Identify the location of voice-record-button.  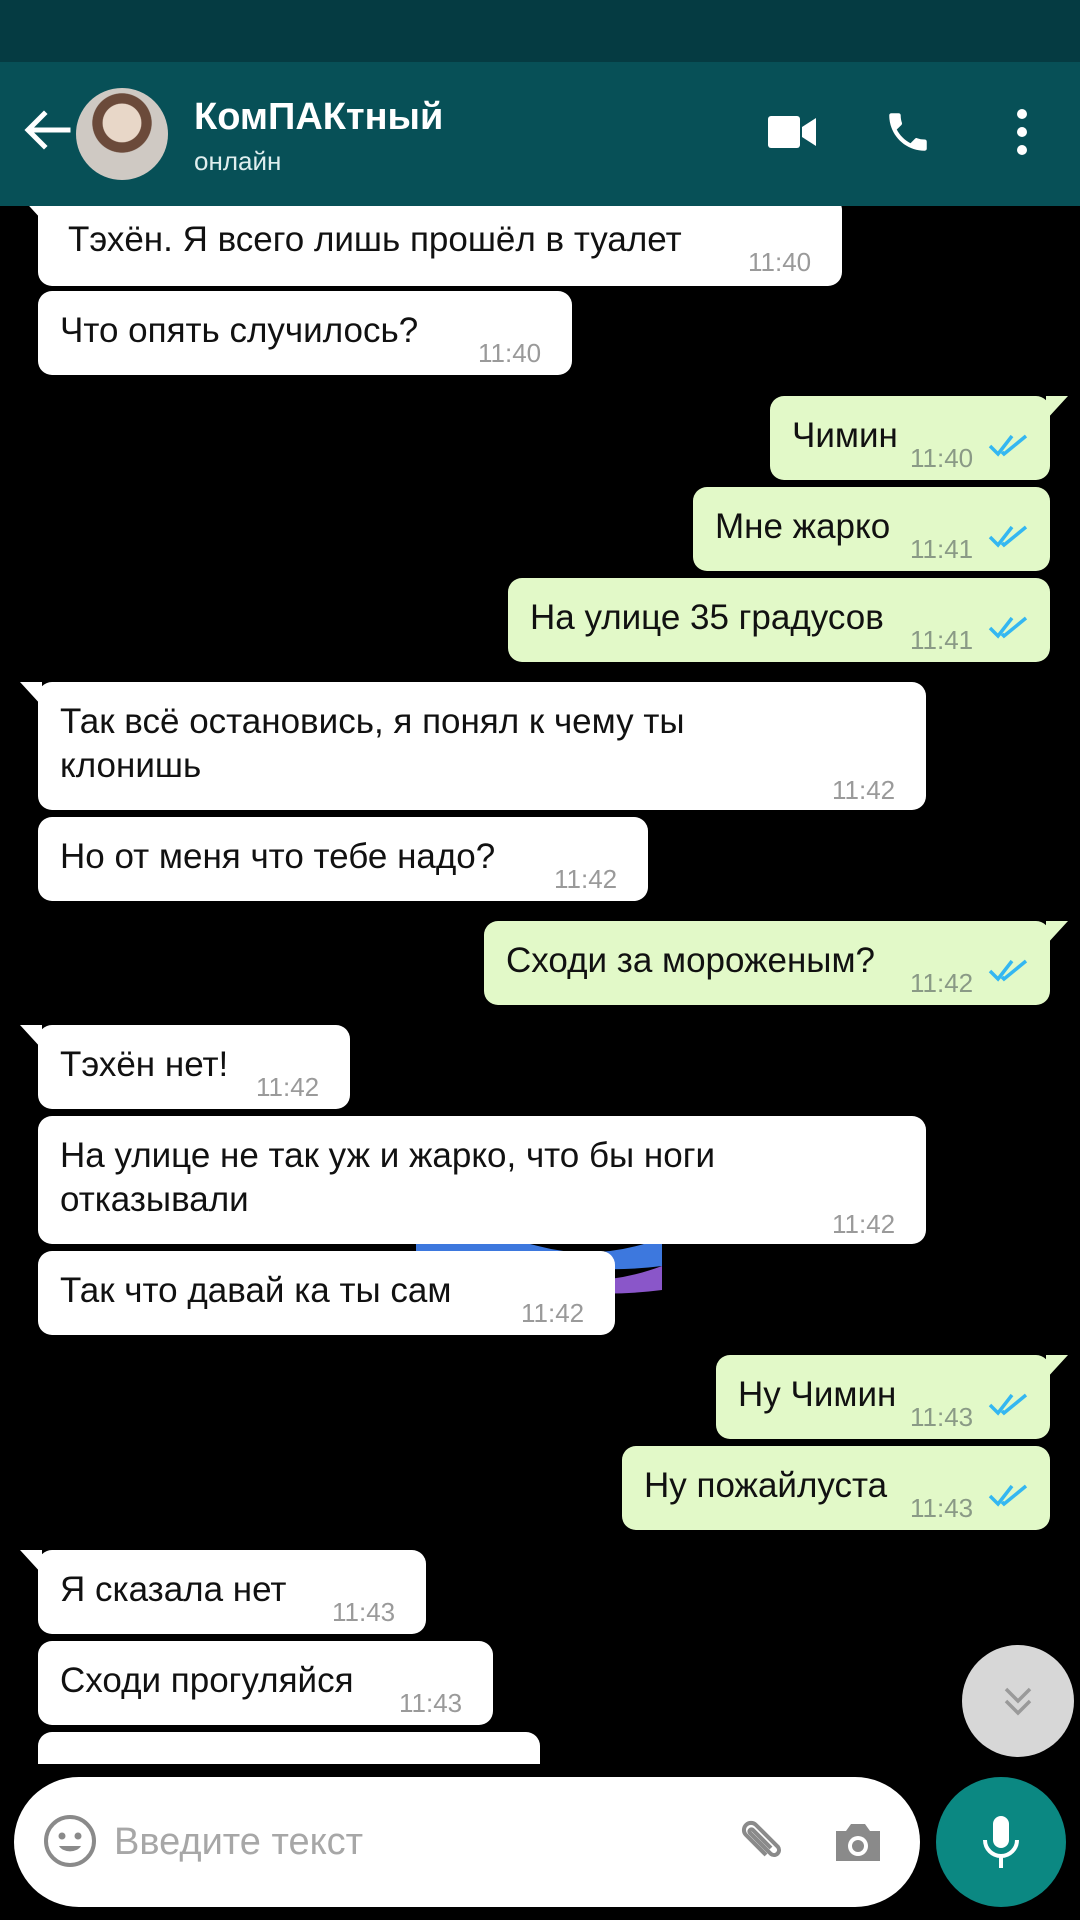
(1001, 1842).